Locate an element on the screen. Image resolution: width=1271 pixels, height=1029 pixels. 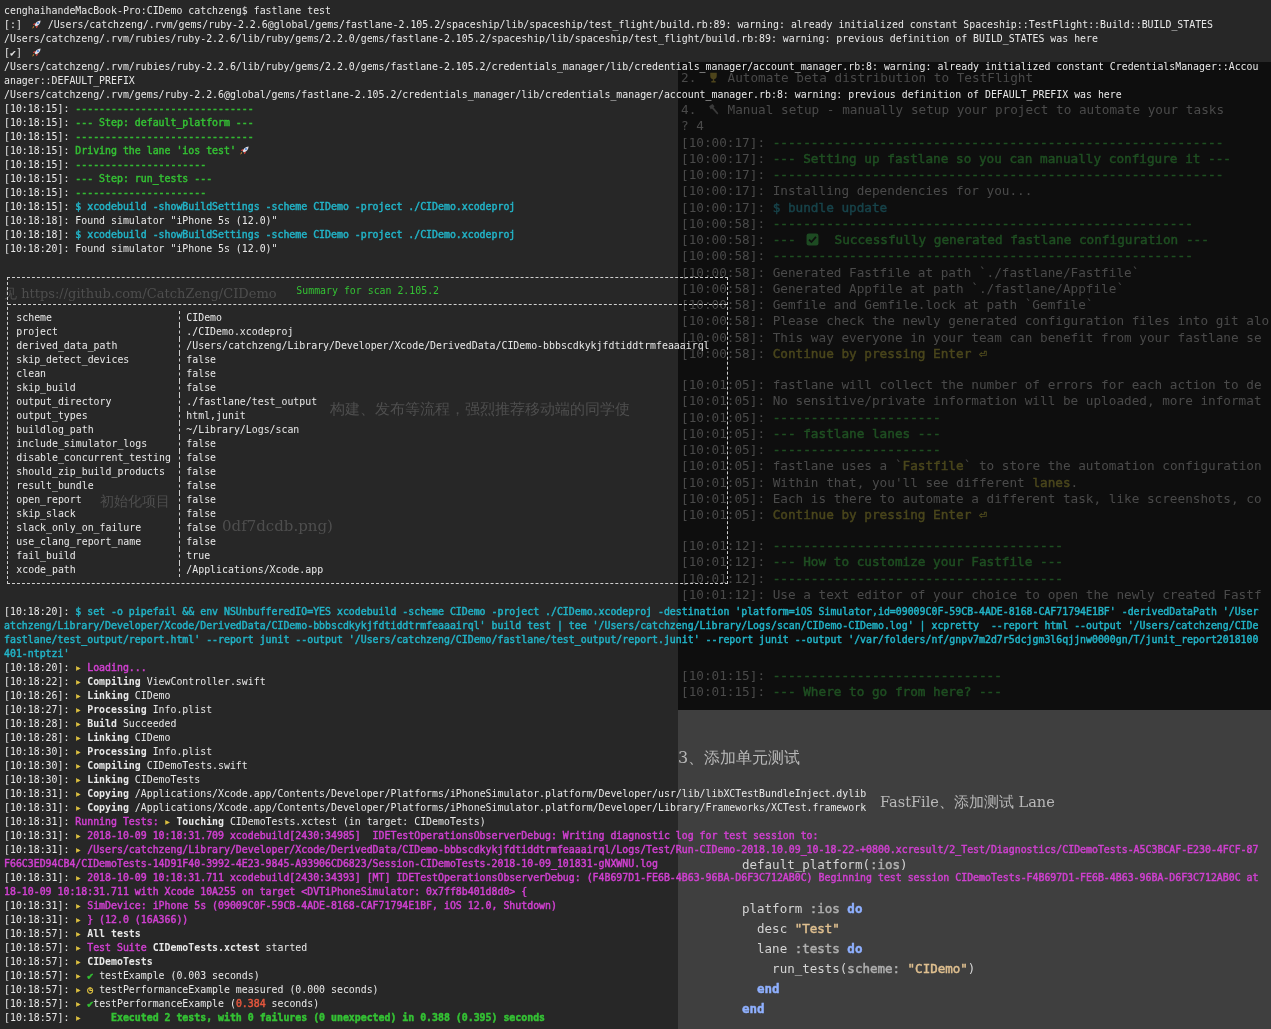
terminal-line: [10:18:30]: ▸ Processing Info.plist is located at coordinates (108, 752).